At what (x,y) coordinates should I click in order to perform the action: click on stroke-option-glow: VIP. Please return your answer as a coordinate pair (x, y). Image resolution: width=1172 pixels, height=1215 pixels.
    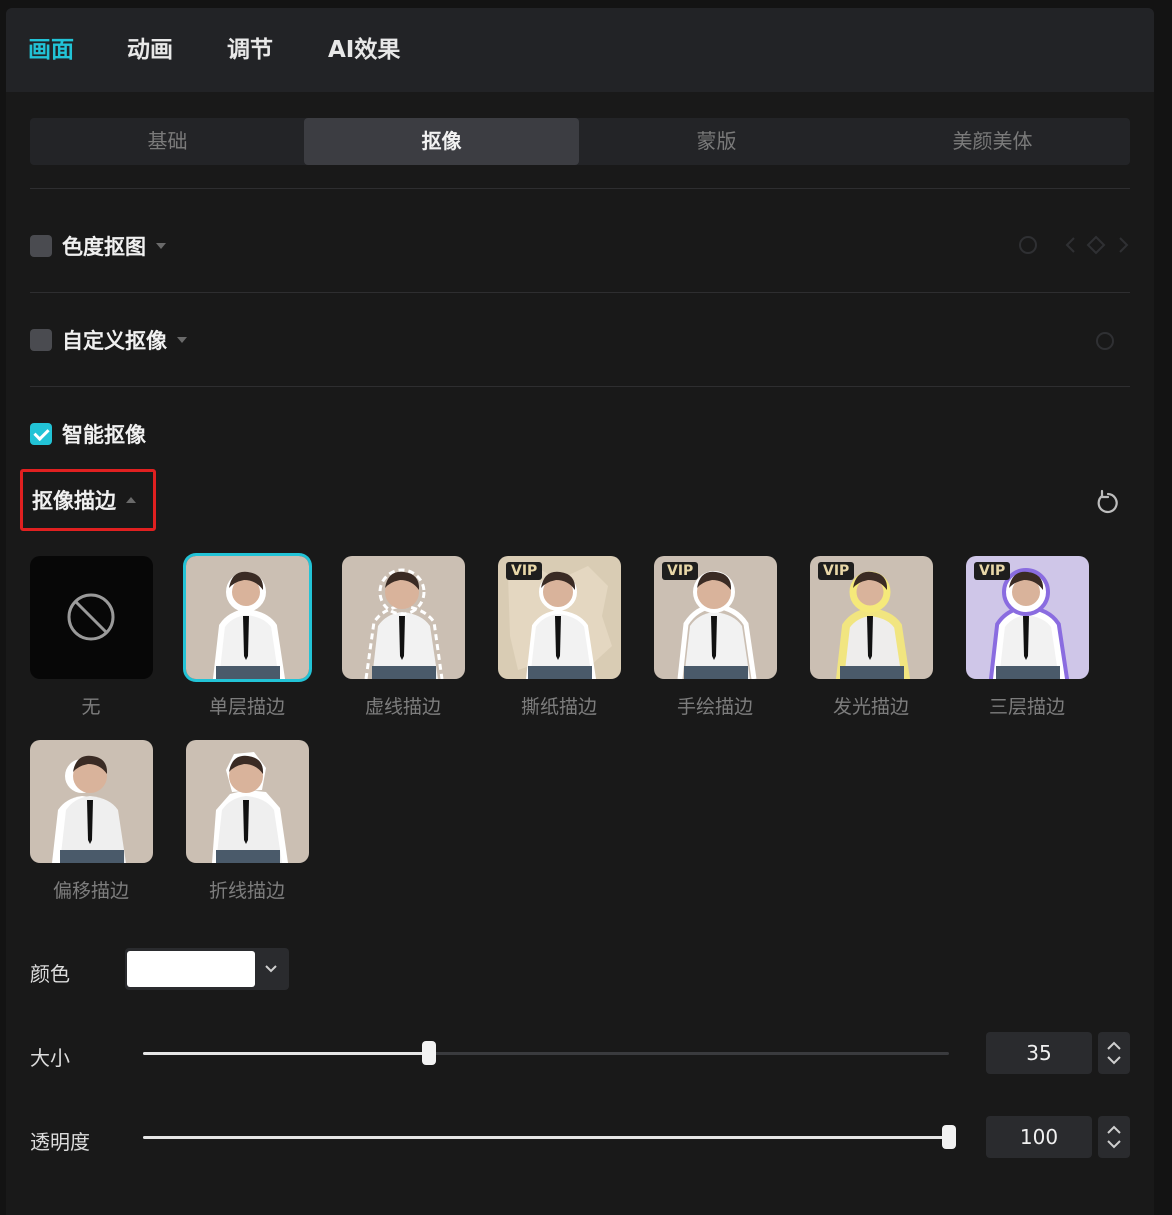
    Looking at the image, I should click on (871, 617).